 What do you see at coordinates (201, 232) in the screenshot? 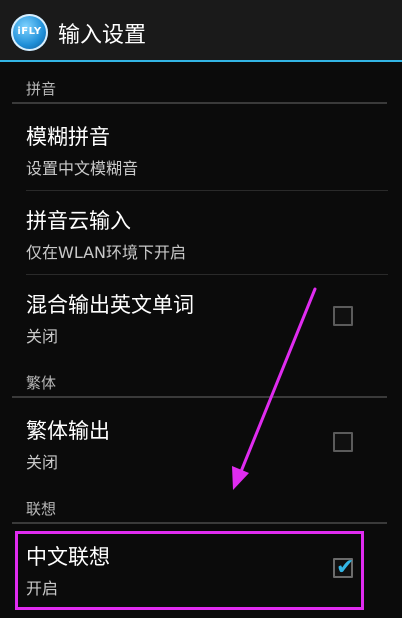
I see `pref-cloud-input: 拼音云输入 仅在WLAN环境下开启` at bounding box center [201, 232].